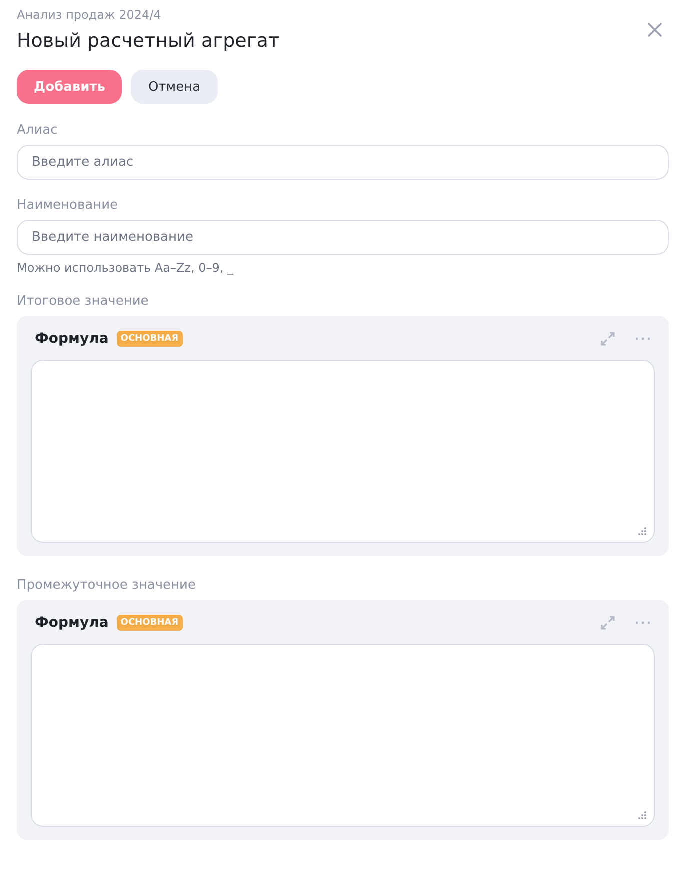 Image resolution: width=694 pixels, height=878 pixels. I want to click on field-label: Наименование, so click(68, 205).